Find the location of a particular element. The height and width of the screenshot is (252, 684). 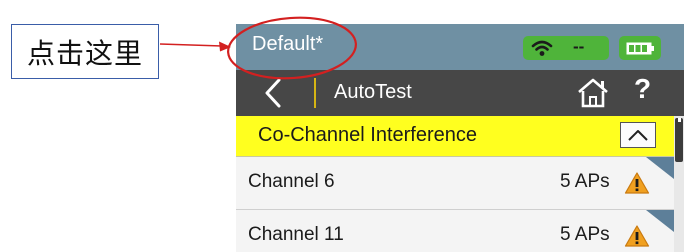

annotation-callout: 点击这里 is located at coordinates (85, 51).